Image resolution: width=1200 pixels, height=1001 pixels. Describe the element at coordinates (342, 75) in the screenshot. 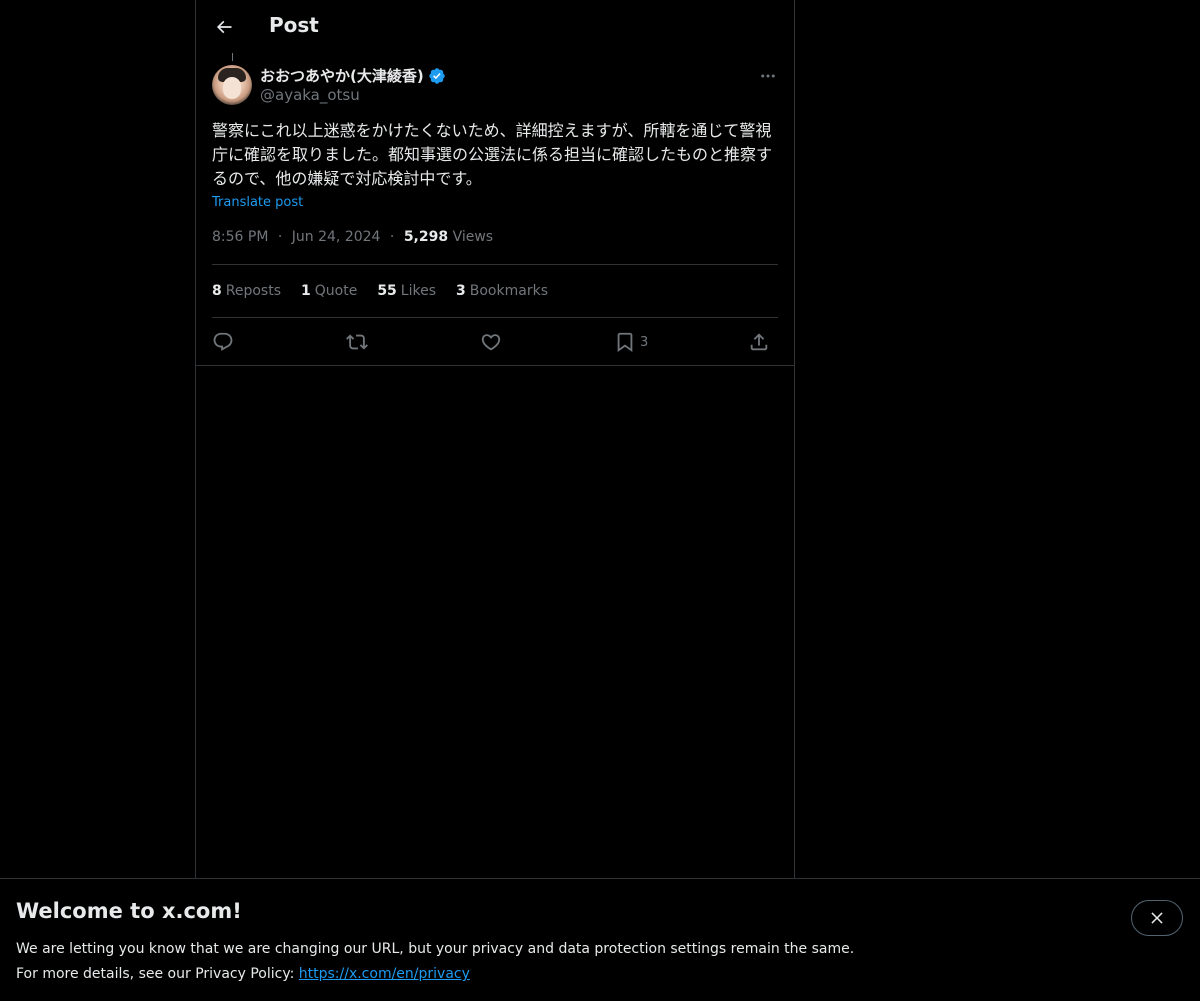

I see `author-display-name: おおつあやか(大津綾香)` at that location.